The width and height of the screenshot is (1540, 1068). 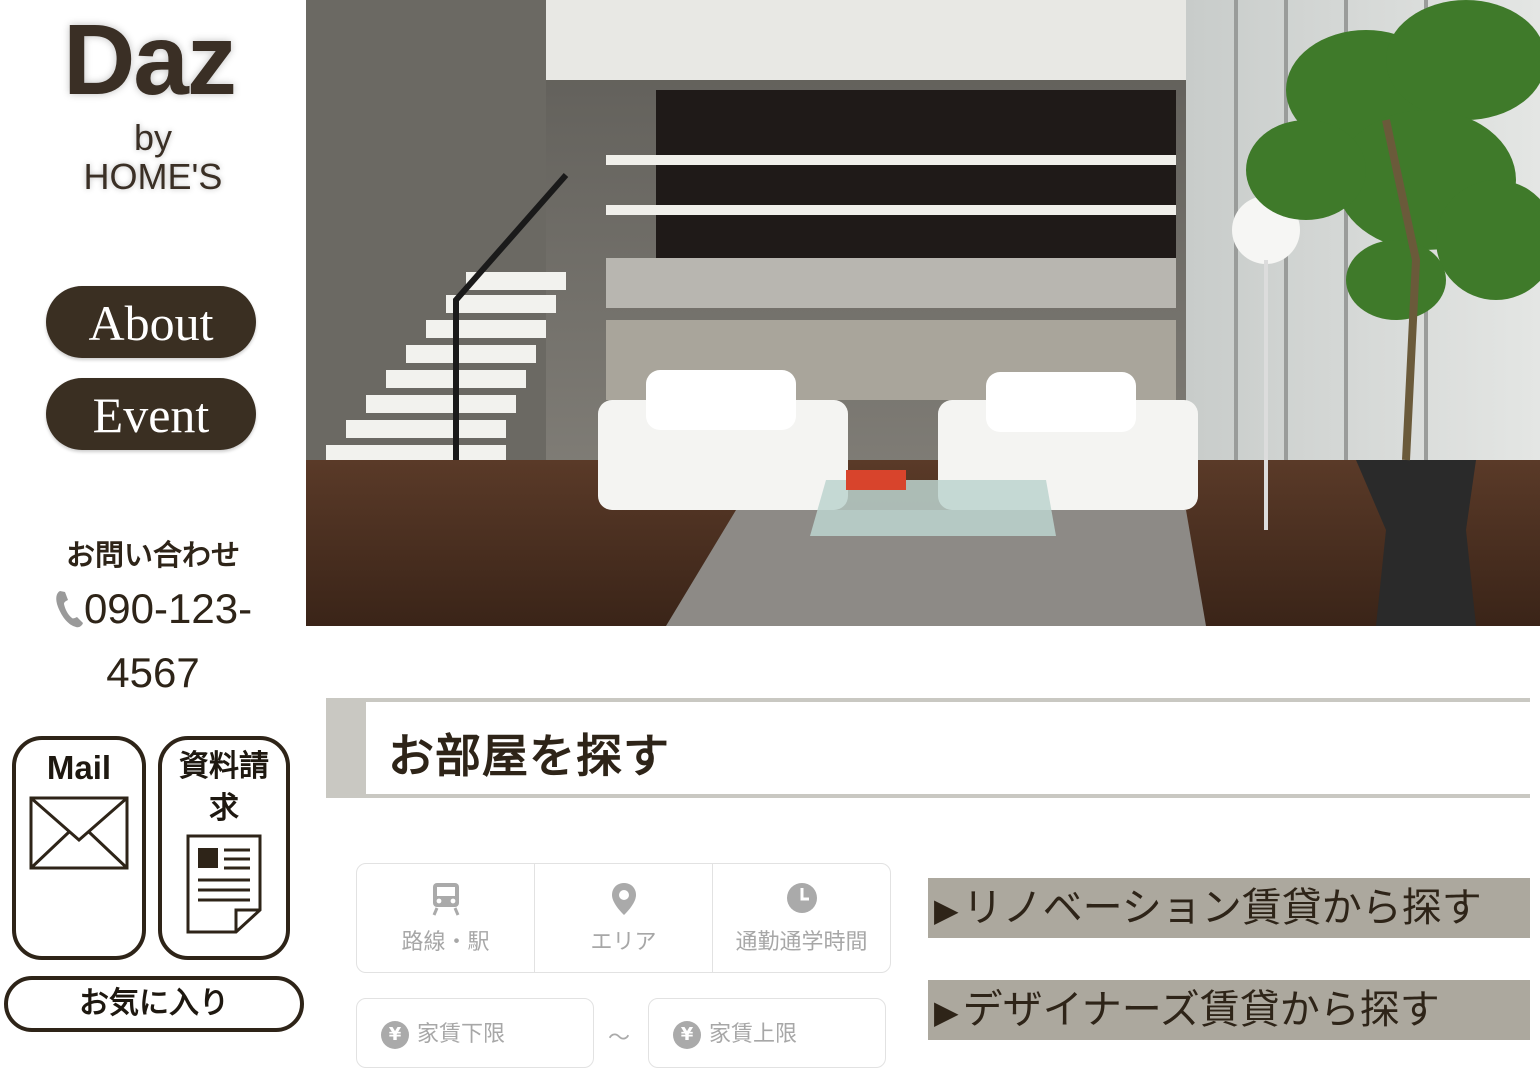 I want to click on site-logo: Daz by HOME'S, so click(x=153, y=104).